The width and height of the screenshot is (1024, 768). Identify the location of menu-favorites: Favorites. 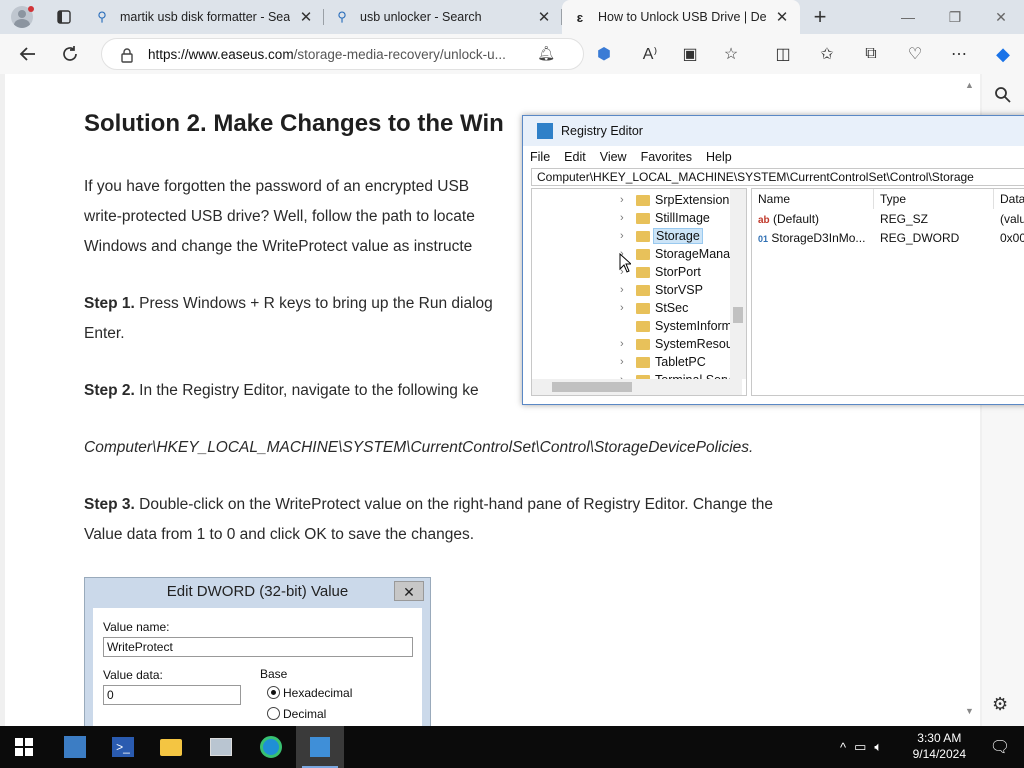
(666, 157).